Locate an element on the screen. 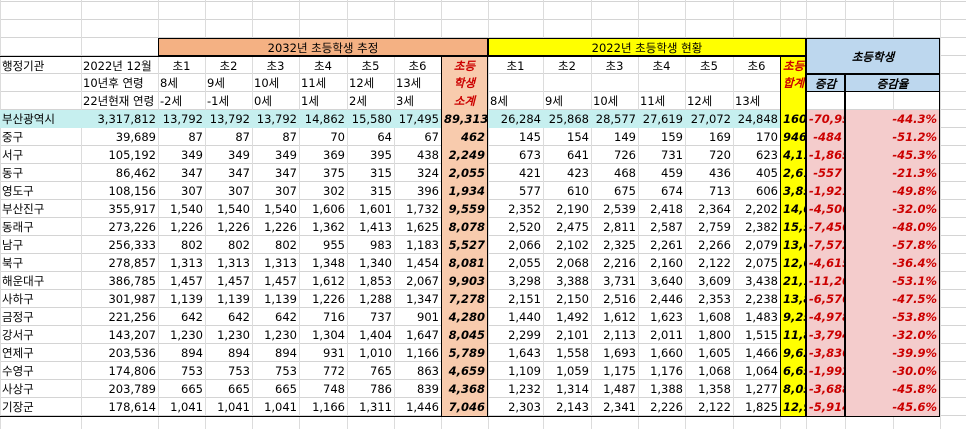 The width and height of the screenshot is (966, 429). current-value: 405 is located at coordinates (756, 173).